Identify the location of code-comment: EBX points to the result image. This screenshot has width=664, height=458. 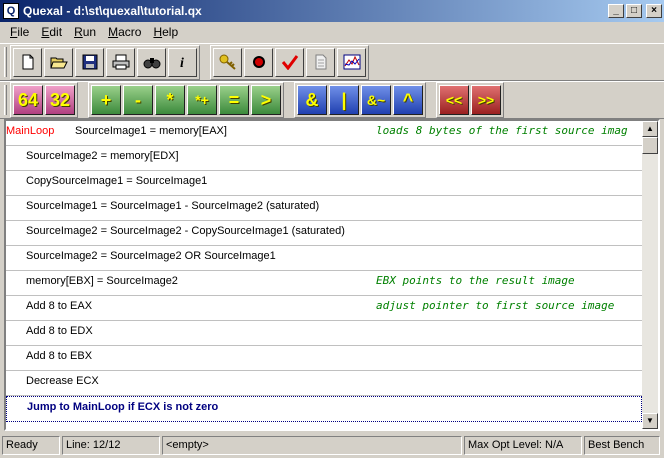
(475, 280).